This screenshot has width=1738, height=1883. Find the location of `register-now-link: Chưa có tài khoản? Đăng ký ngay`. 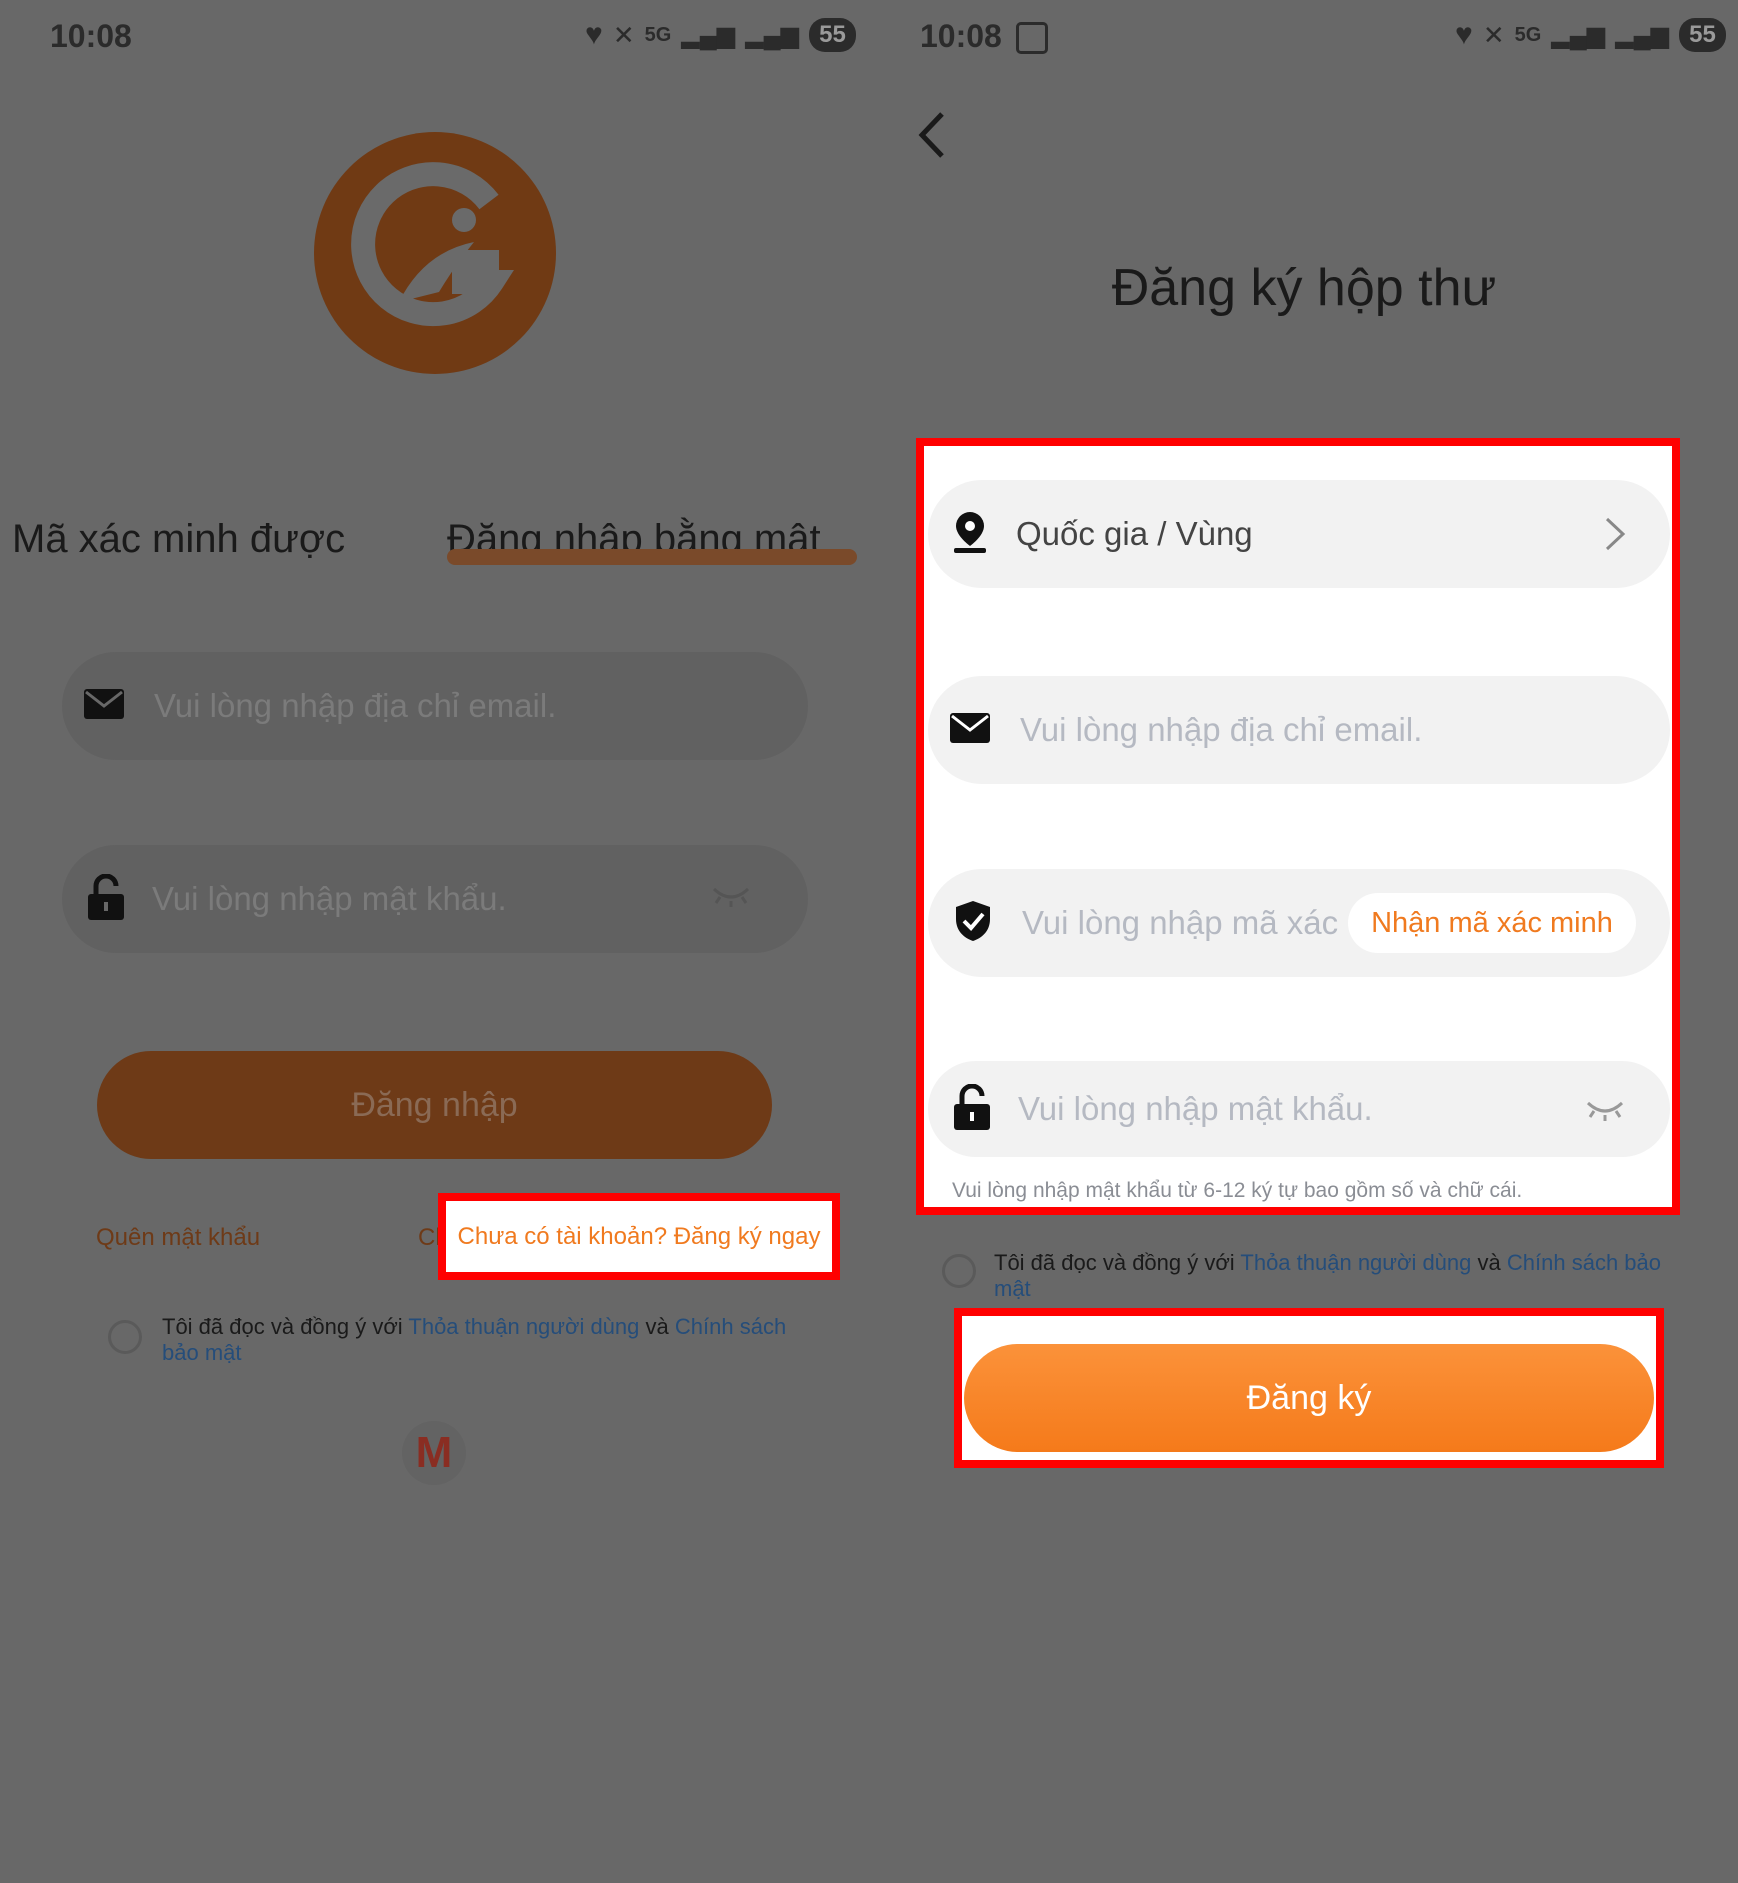

register-now-link: Chưa có tài khoản? Đăng ký ngay is located at coordinates (639, 1237).